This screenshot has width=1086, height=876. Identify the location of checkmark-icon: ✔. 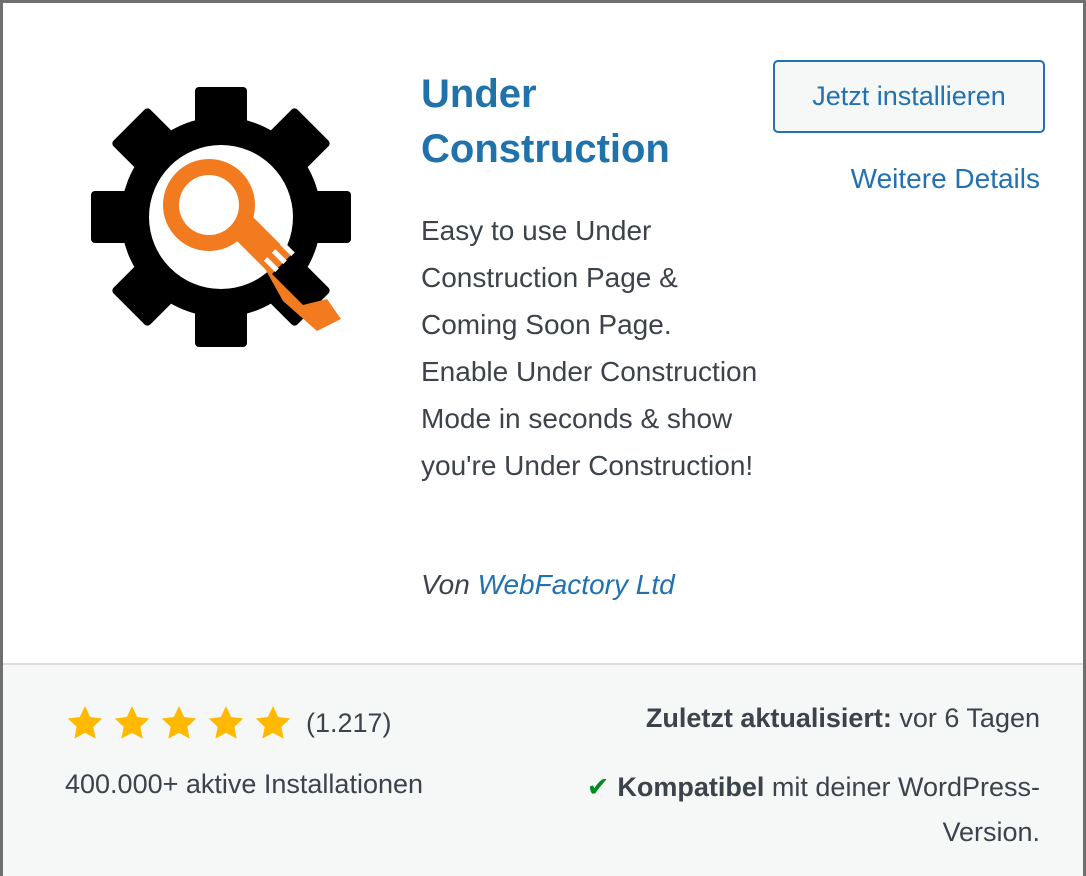
(598, 787).